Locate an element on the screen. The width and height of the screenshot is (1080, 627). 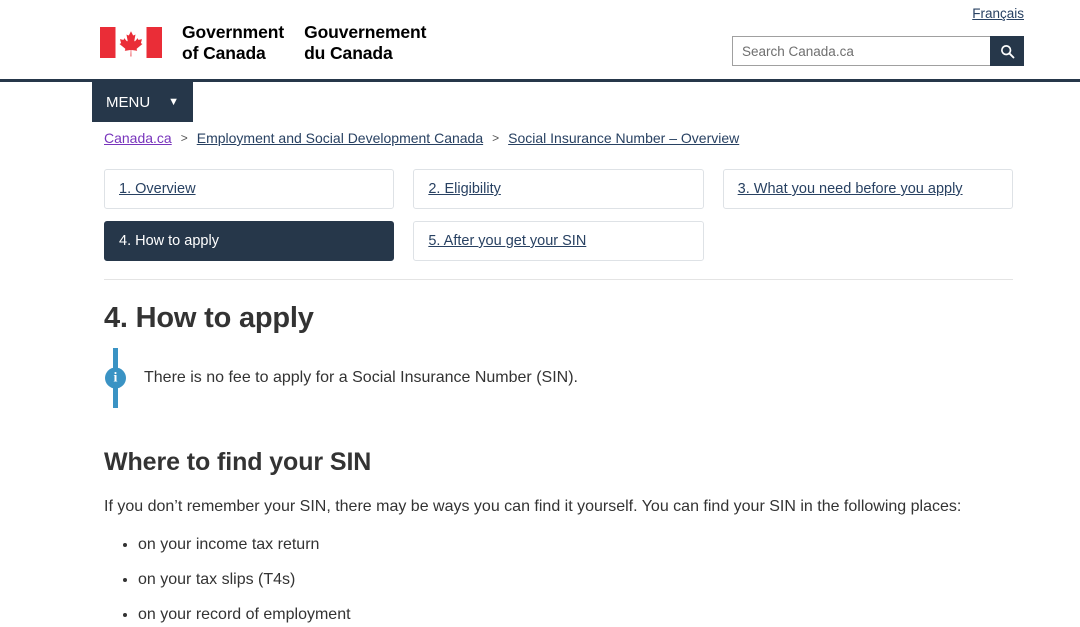
breadcrumb-link-canada-ca: Canada.ca is located at coordinates (138, 138).